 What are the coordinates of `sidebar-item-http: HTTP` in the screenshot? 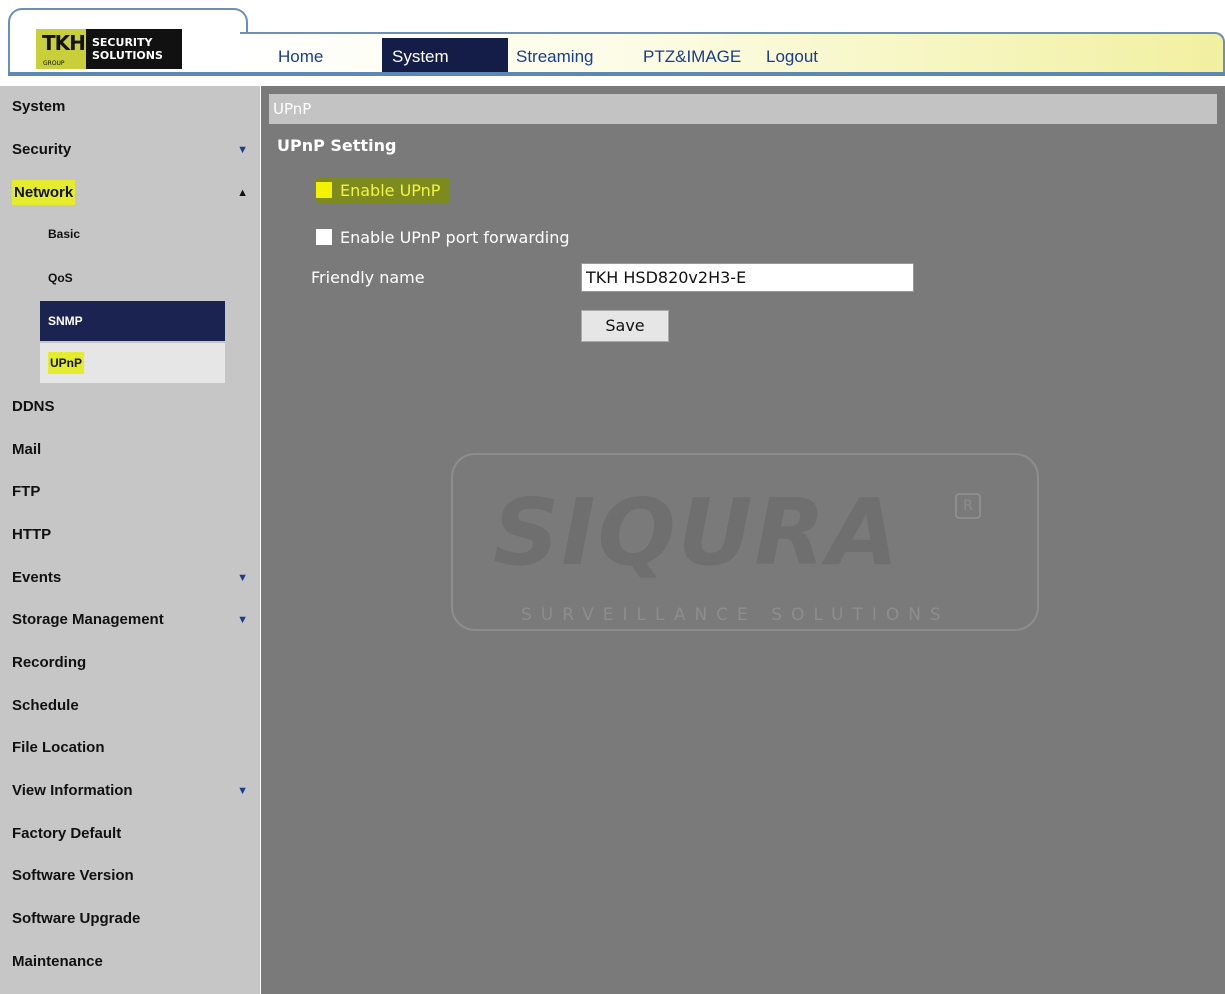 It's located at (130, 535).